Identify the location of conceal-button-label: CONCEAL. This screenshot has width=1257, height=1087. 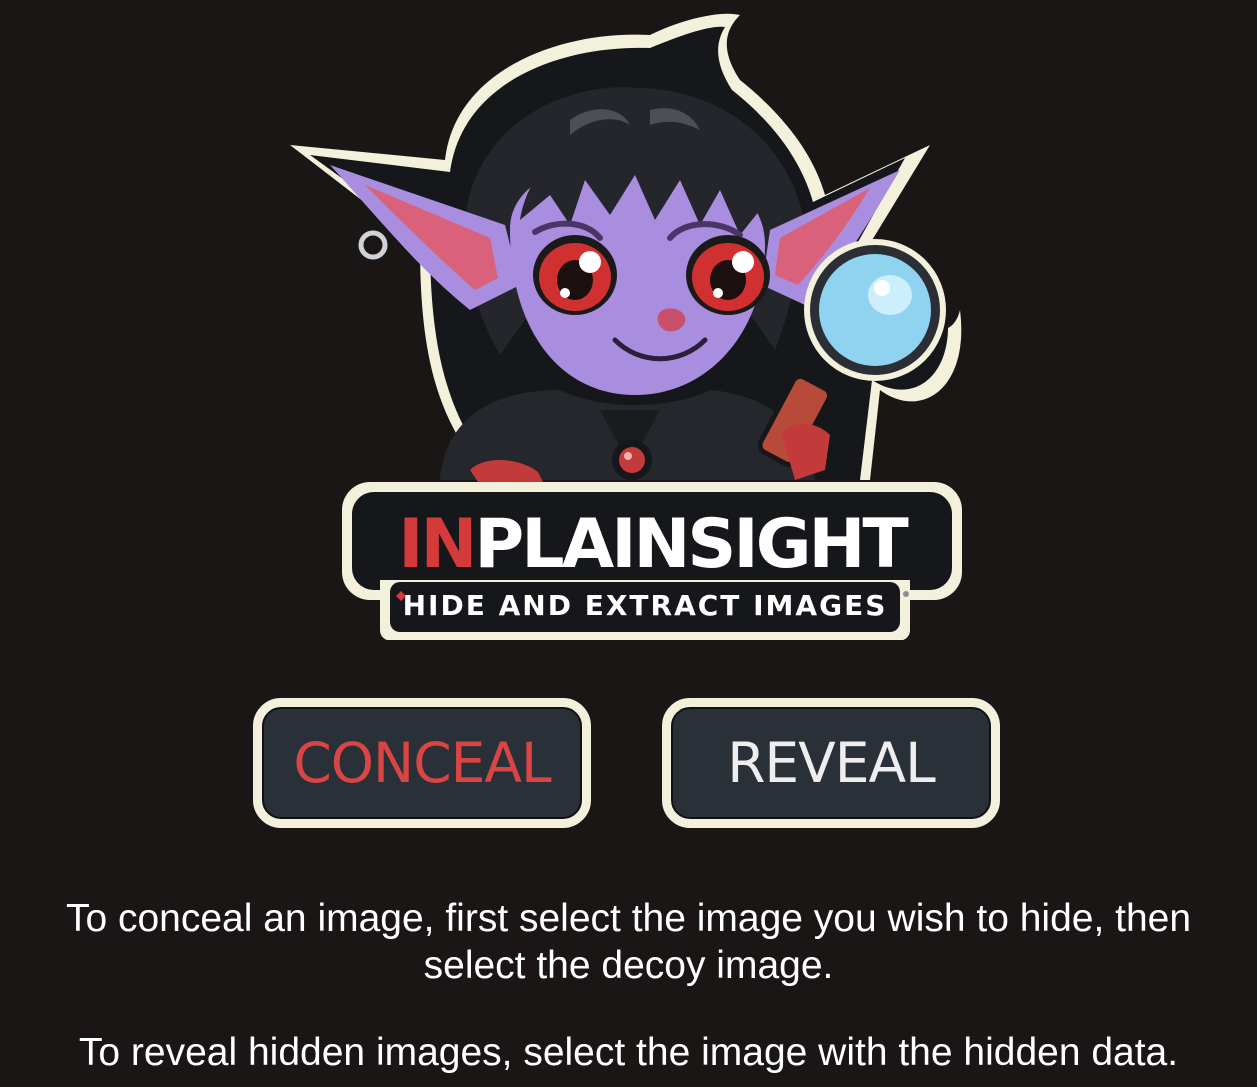
(422, 763).